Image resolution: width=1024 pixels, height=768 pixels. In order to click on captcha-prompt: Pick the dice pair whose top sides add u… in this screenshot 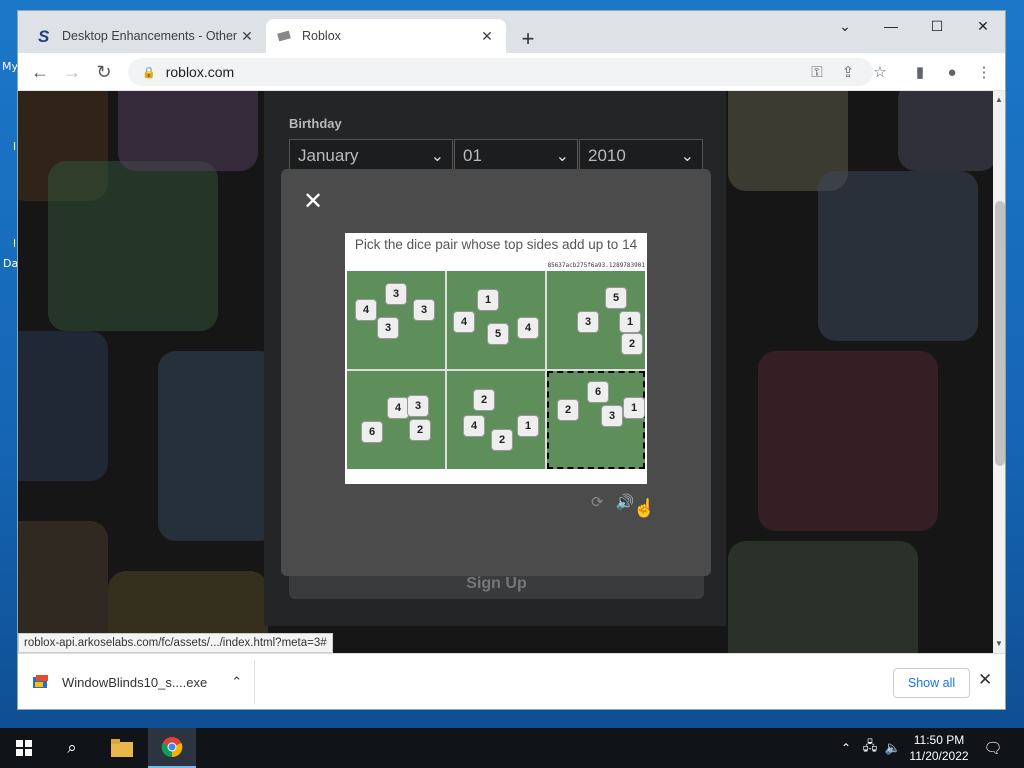, I will do `click(496, 244)`.